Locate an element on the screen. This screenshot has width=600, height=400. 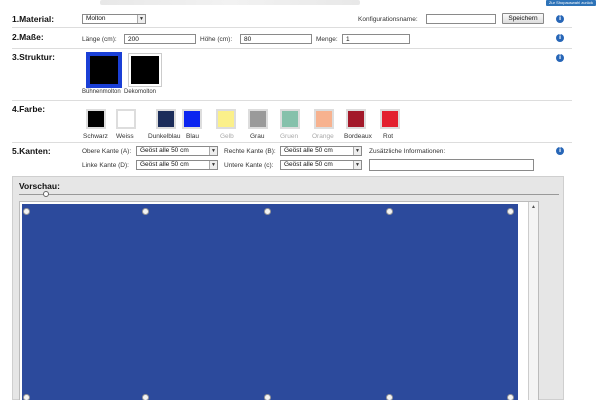
extra-info-input is located at coordinates (451, 165).